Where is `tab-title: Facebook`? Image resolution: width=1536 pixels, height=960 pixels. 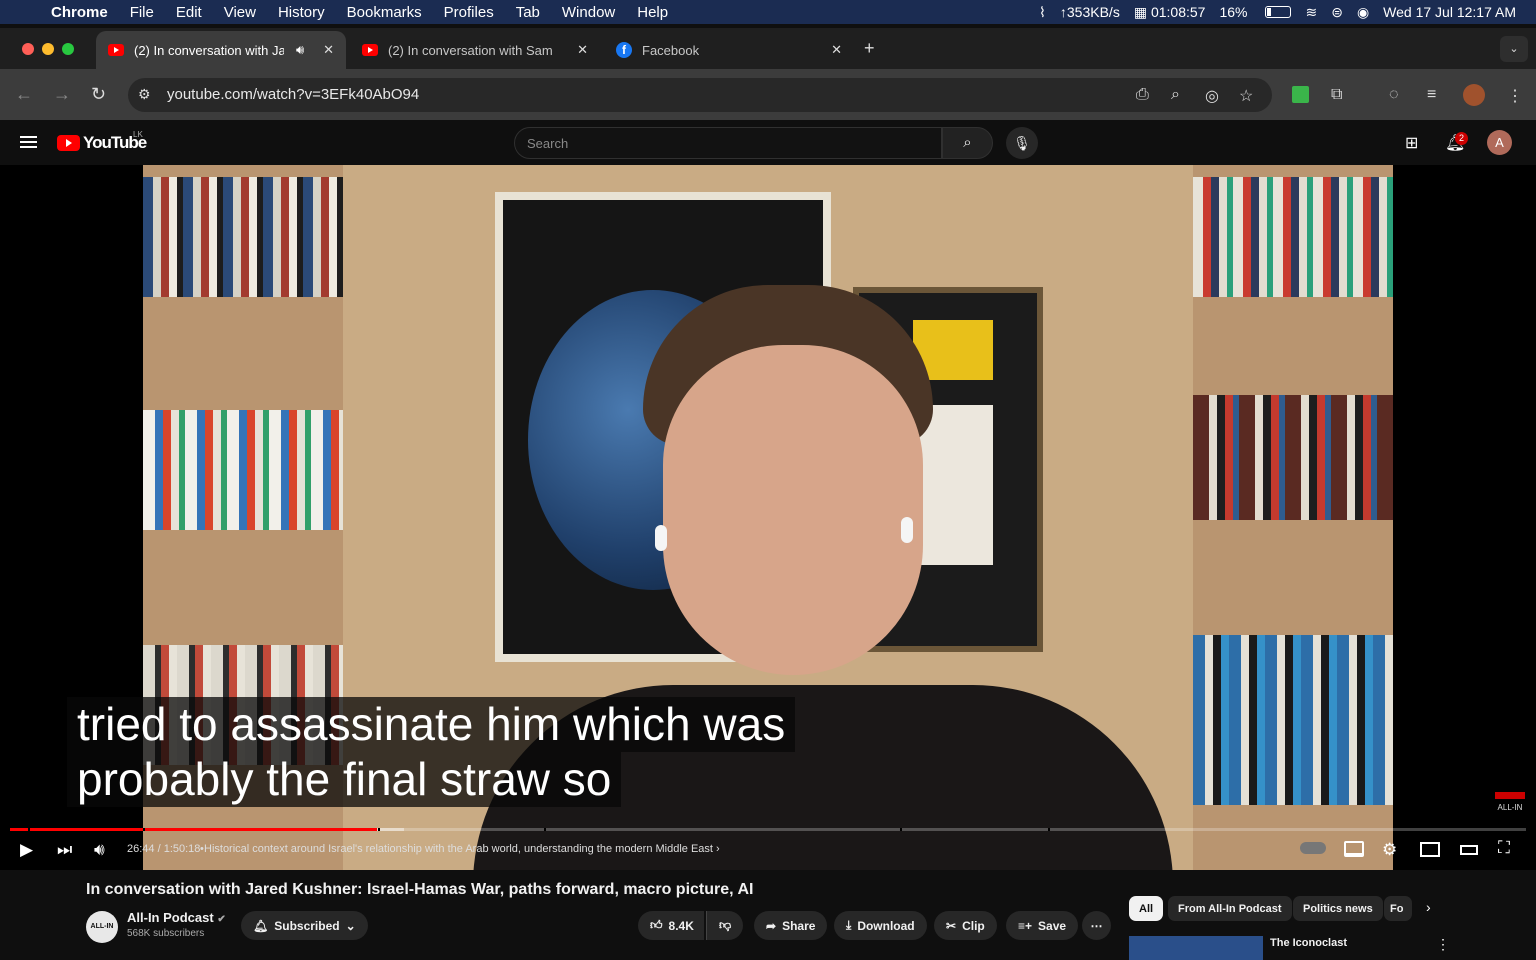 tab-title: Facebook is located at coordinates (671, 50).